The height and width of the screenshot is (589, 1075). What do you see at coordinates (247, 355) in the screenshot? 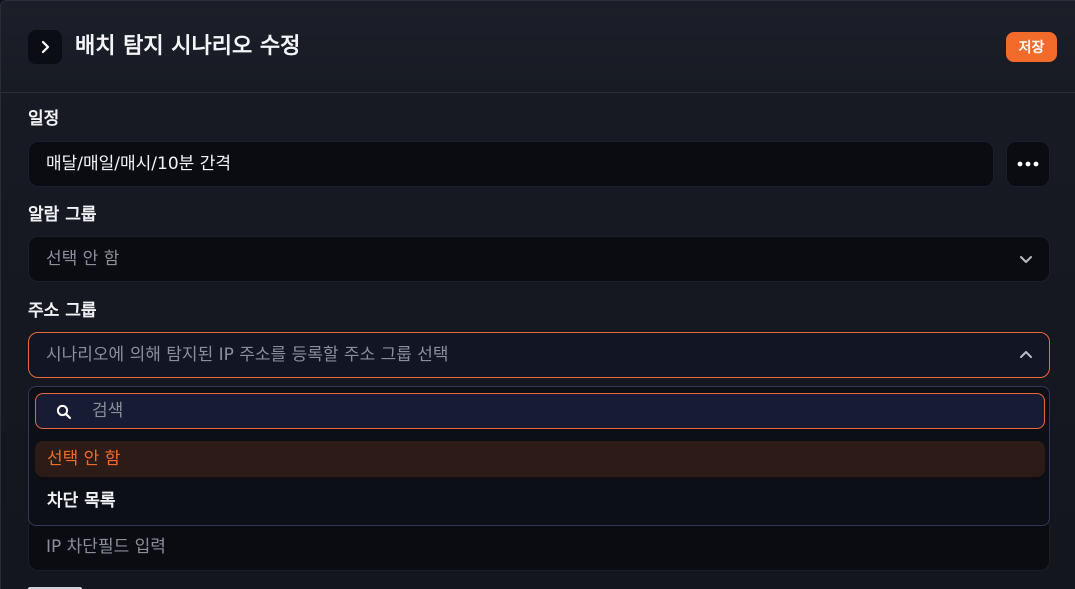
I see `address-group-placeholder: 시나리오에 의해 탐지된 IP 주소를 등록할 주소 그룹 선택` at bounding box center [247, 355].